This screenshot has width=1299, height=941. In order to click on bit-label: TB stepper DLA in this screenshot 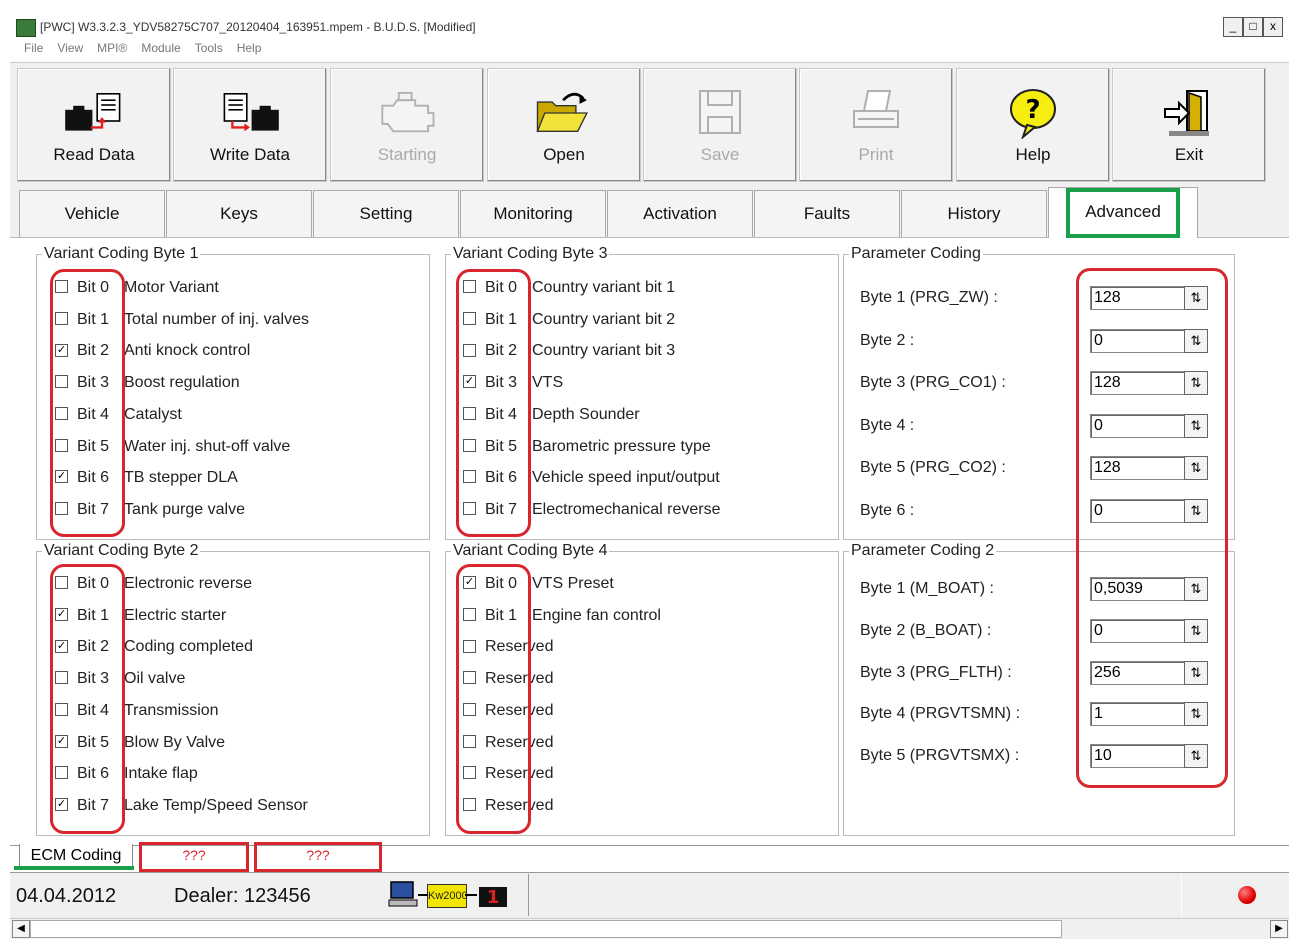, I will do `click(181, 478)`.